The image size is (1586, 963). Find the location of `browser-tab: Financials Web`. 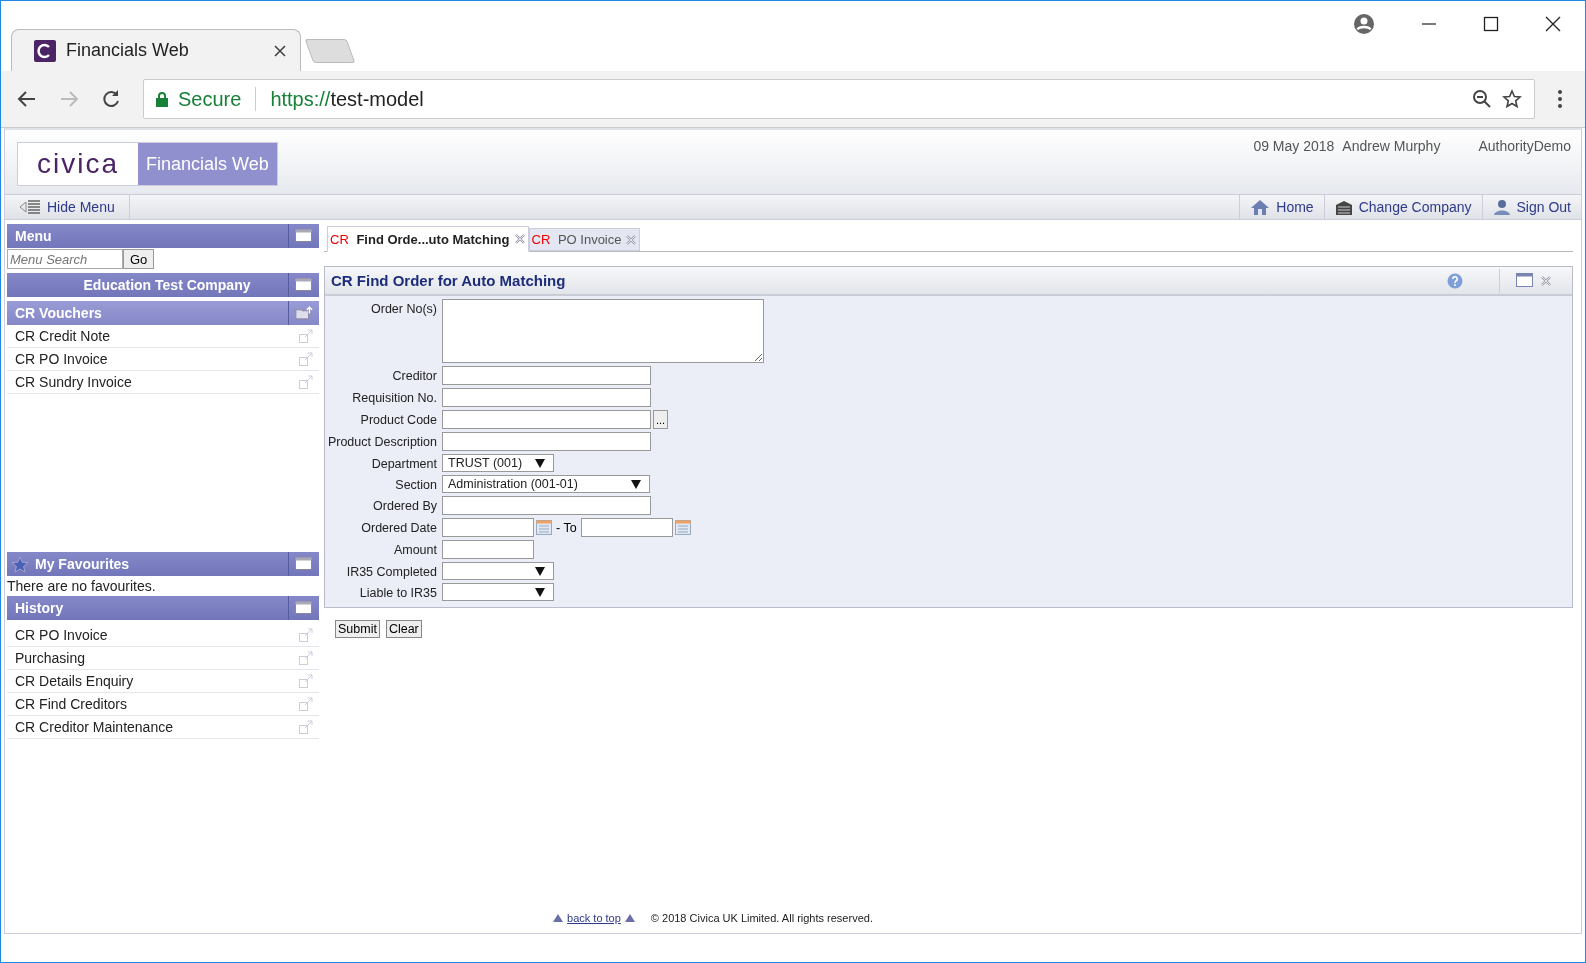

browser-tab: Financials Web is located at coordinates (156, 50).